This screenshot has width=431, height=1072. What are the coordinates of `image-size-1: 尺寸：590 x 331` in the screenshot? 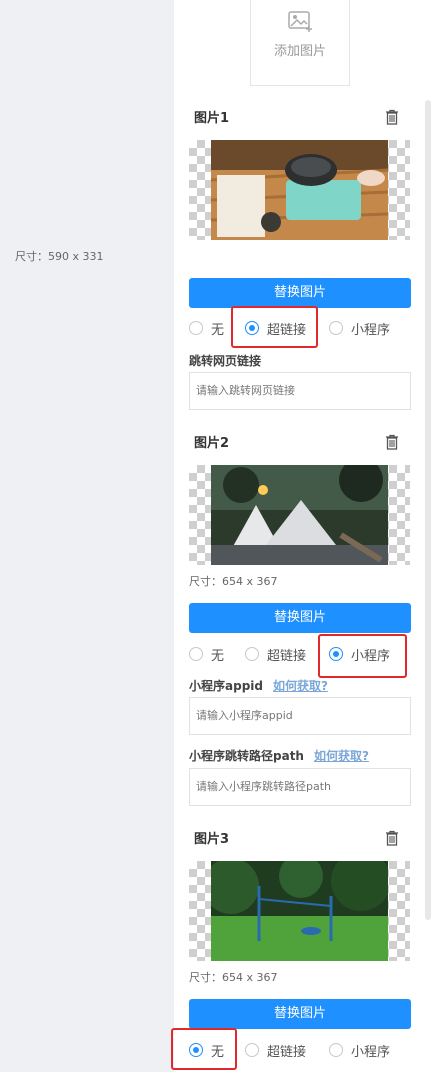 It's located at (59, 256).